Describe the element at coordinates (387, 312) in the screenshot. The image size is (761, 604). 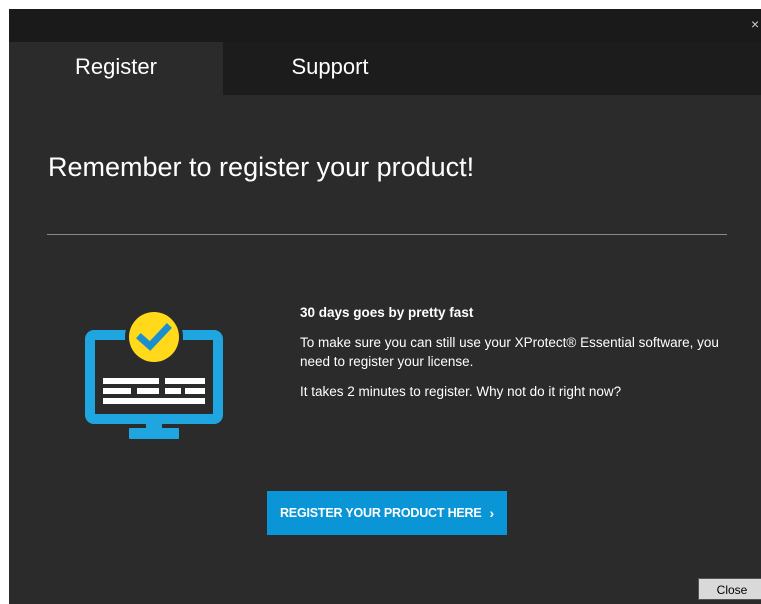
I see `info-title: 30 days goes by pretty fast` at that location.